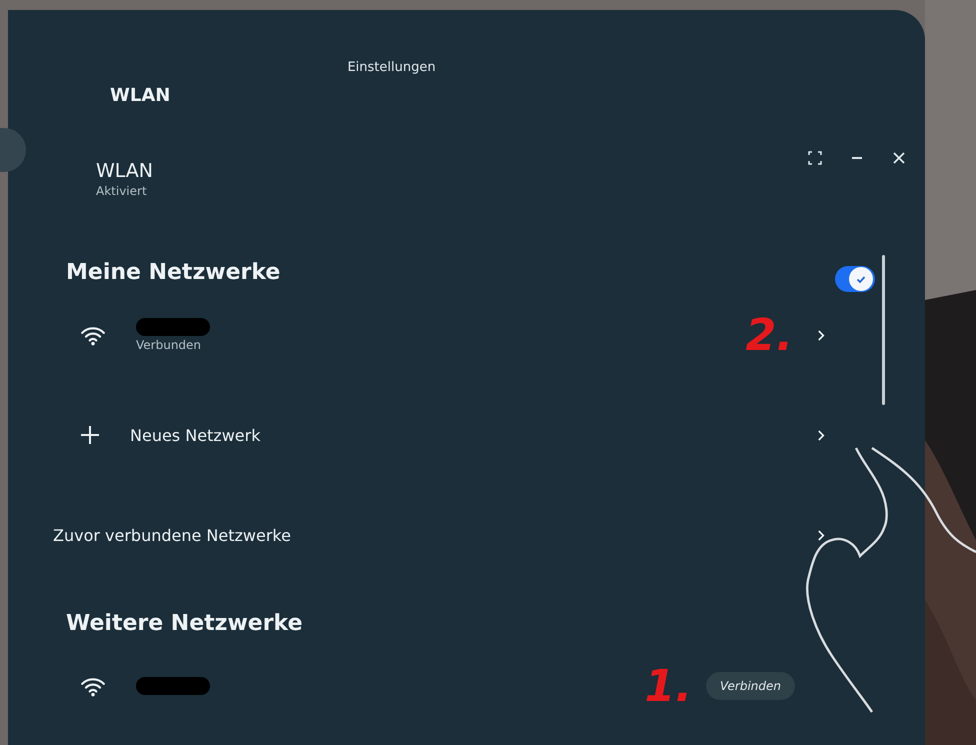 The height and width of the screenshot is (745, 976). Describe the element at coordinates (121, 191) in the screenshot. I see `wifi-status: Aktiviert` at that location.